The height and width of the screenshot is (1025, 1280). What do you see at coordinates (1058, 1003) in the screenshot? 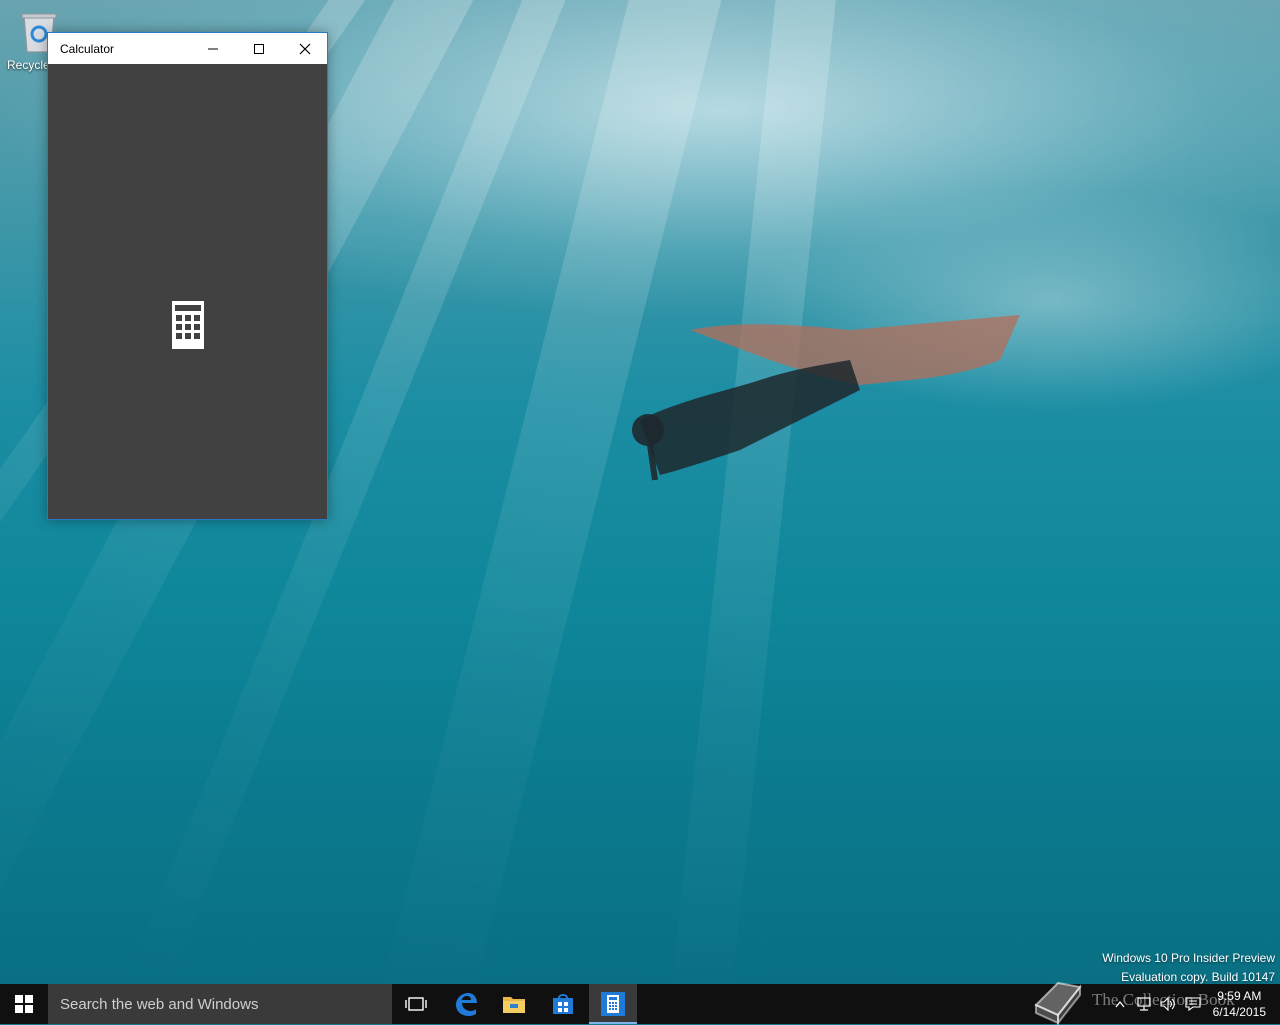
I see `book-icon` at bounding box center [1058, 1003].